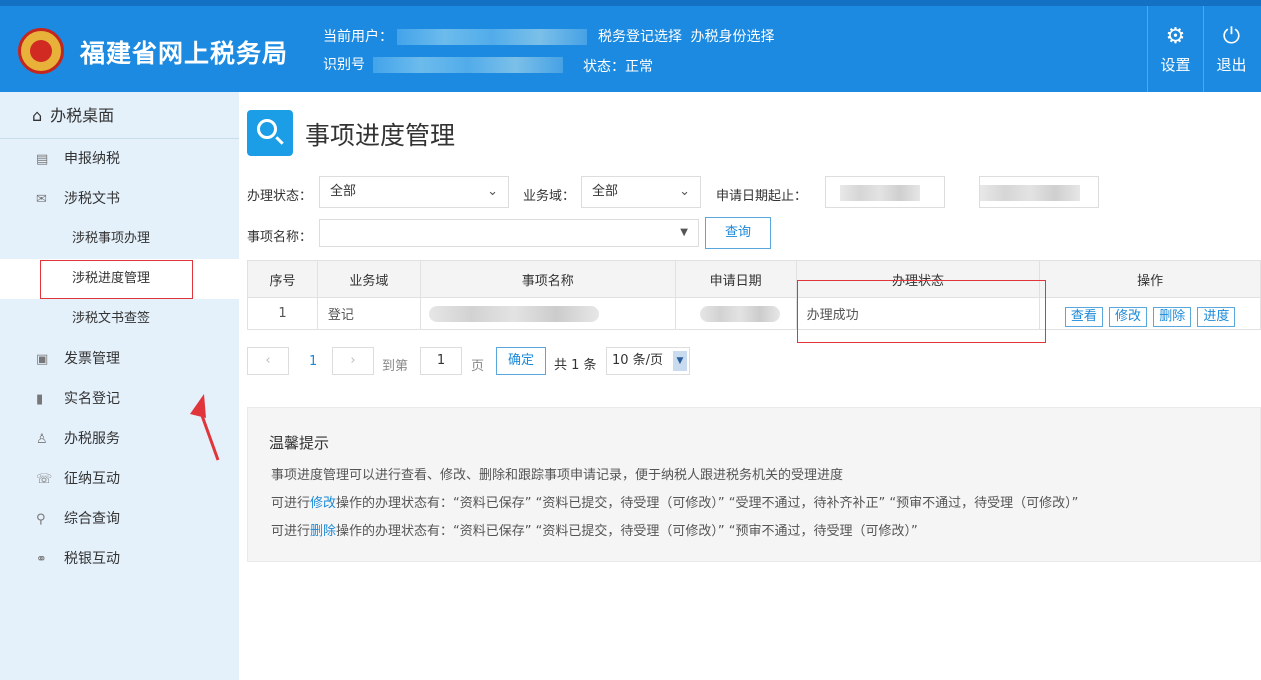 This screenshot has height=680, width=1261. Describe the element at coordinates (492, 37) in the screenshot. I see `current-user-redacted` at that location.